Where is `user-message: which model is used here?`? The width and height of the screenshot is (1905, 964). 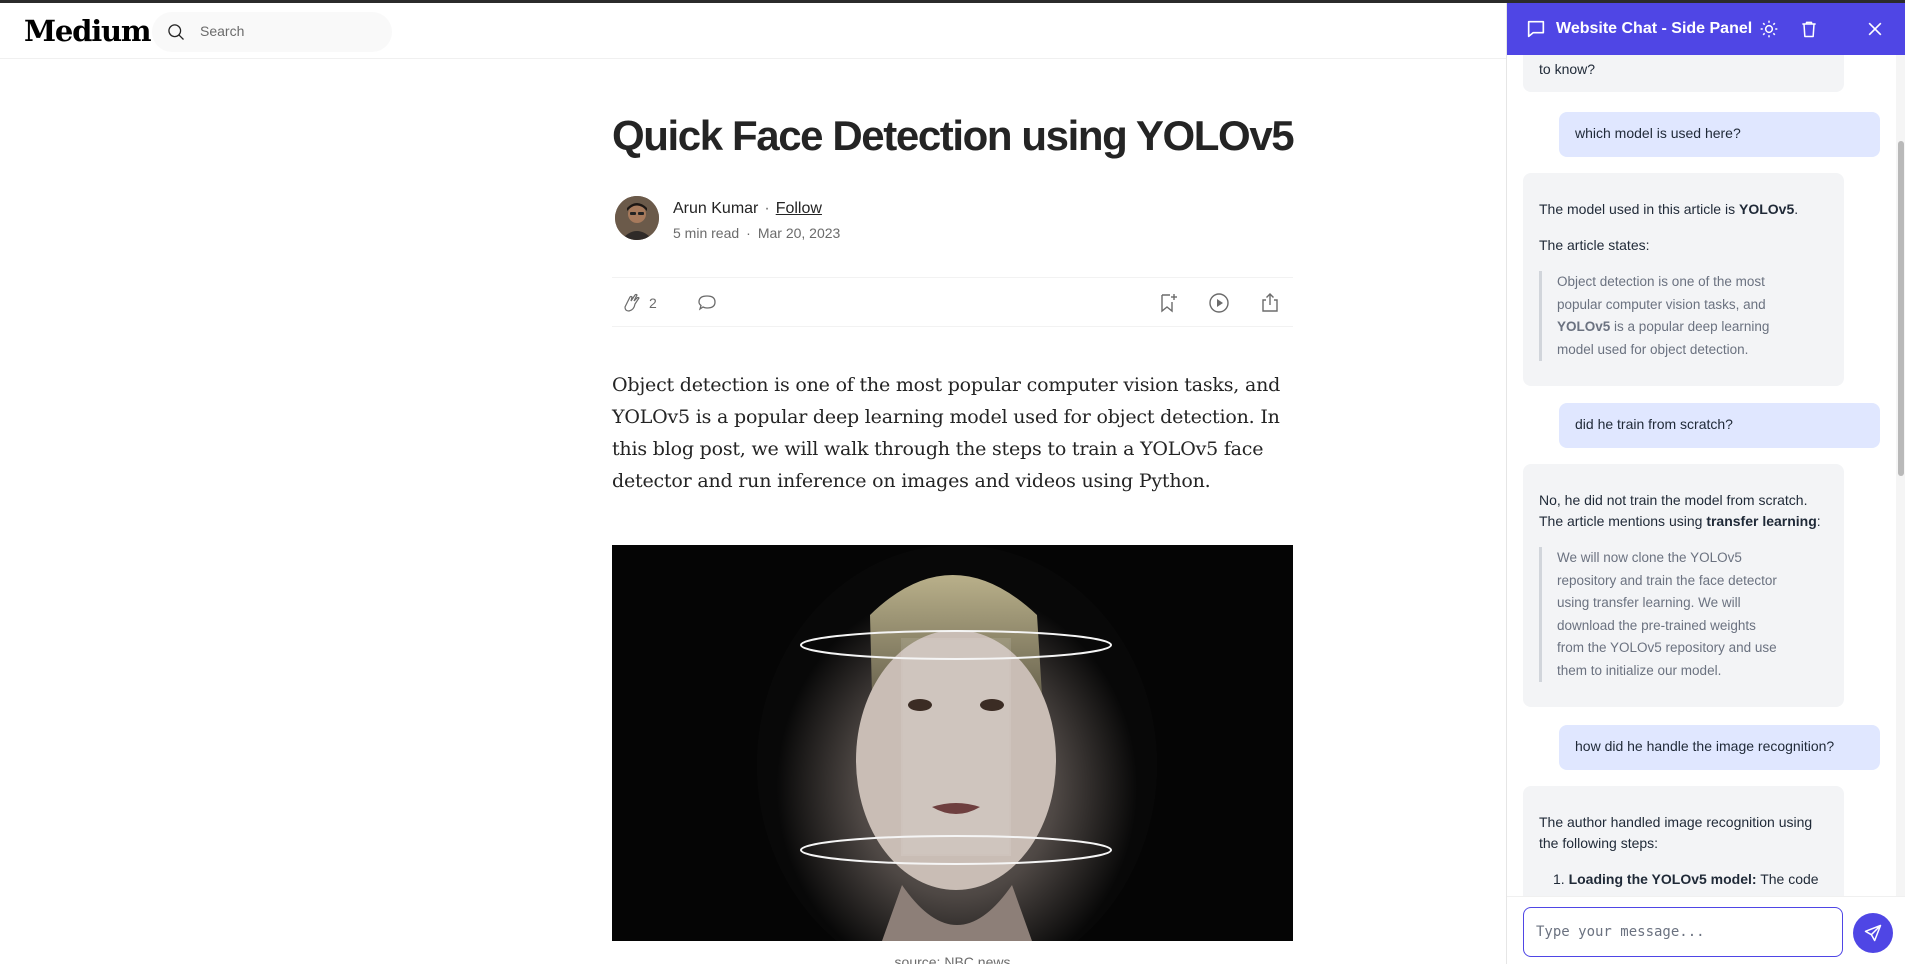
user-message: which model is used here? is located at coordinates (1719, 134).